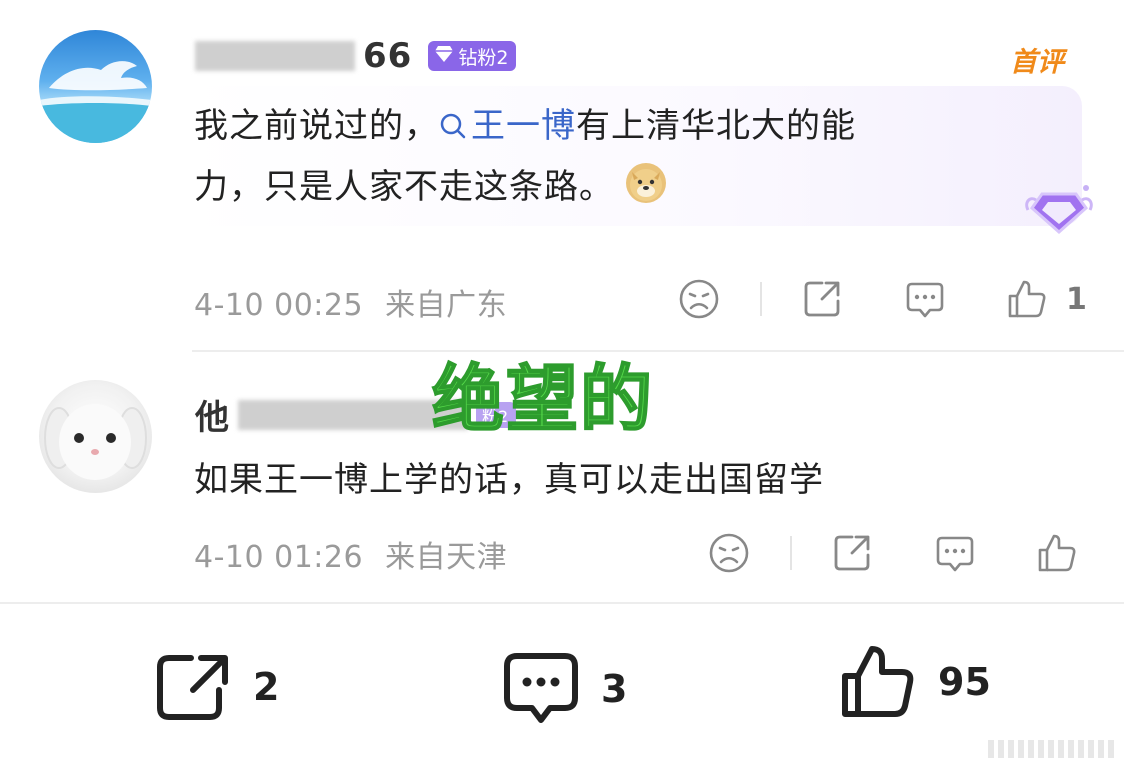 Image resolution: width=1124 pixels, height=777 pixels. I want to click on comment-1-time: 4-10 00:25, so click(279, 305).